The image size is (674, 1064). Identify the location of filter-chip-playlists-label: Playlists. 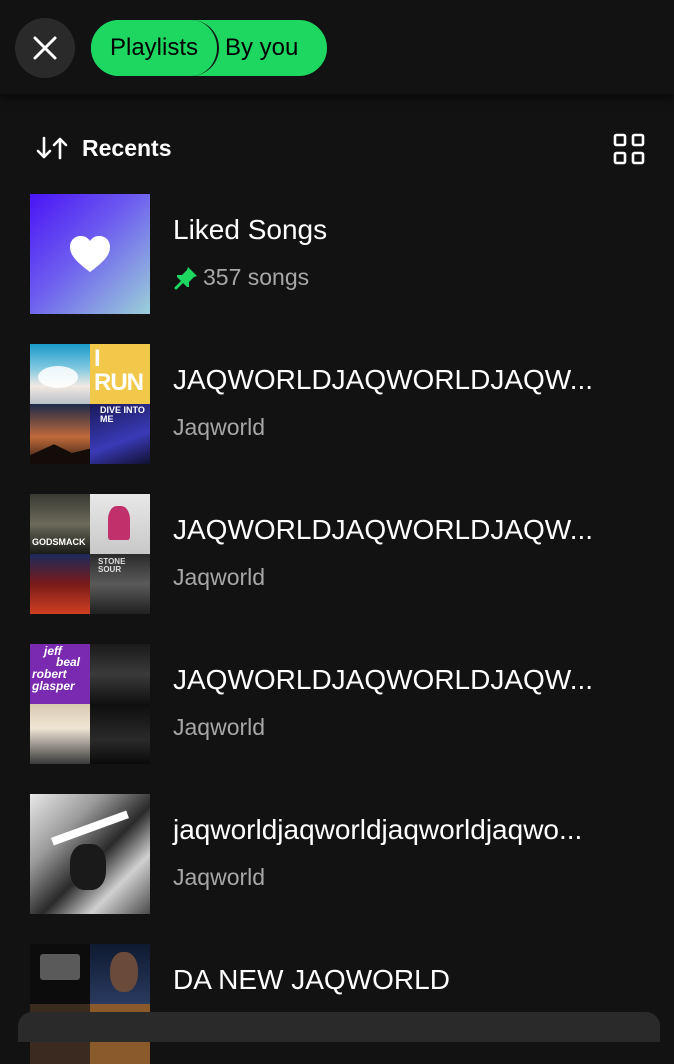
(154, 47).